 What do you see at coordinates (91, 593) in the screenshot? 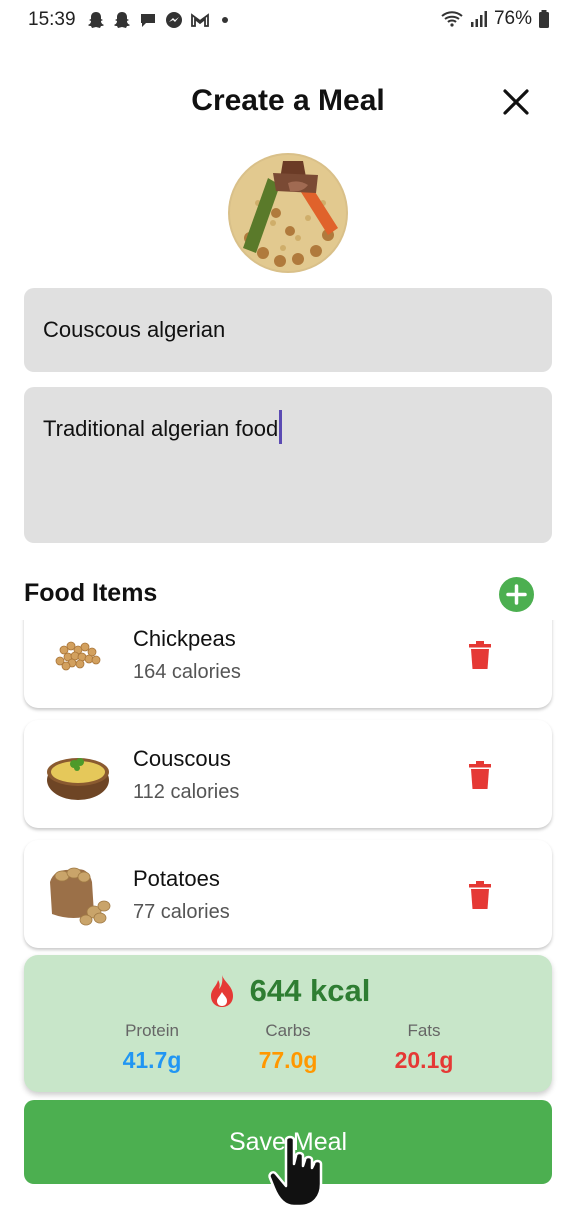
I see `food-items-title: Food Items` at bounding box center [91, 593].